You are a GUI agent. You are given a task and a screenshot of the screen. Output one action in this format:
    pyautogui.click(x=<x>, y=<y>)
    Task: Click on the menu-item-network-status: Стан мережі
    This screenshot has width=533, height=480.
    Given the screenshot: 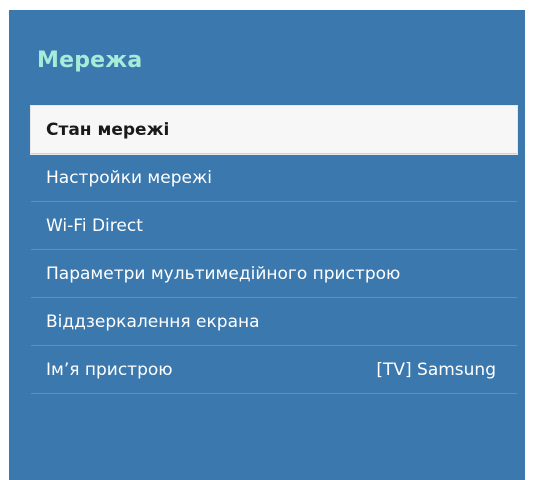 What is the action you would take?
    pyautogui.click(x=274, y=130)
    